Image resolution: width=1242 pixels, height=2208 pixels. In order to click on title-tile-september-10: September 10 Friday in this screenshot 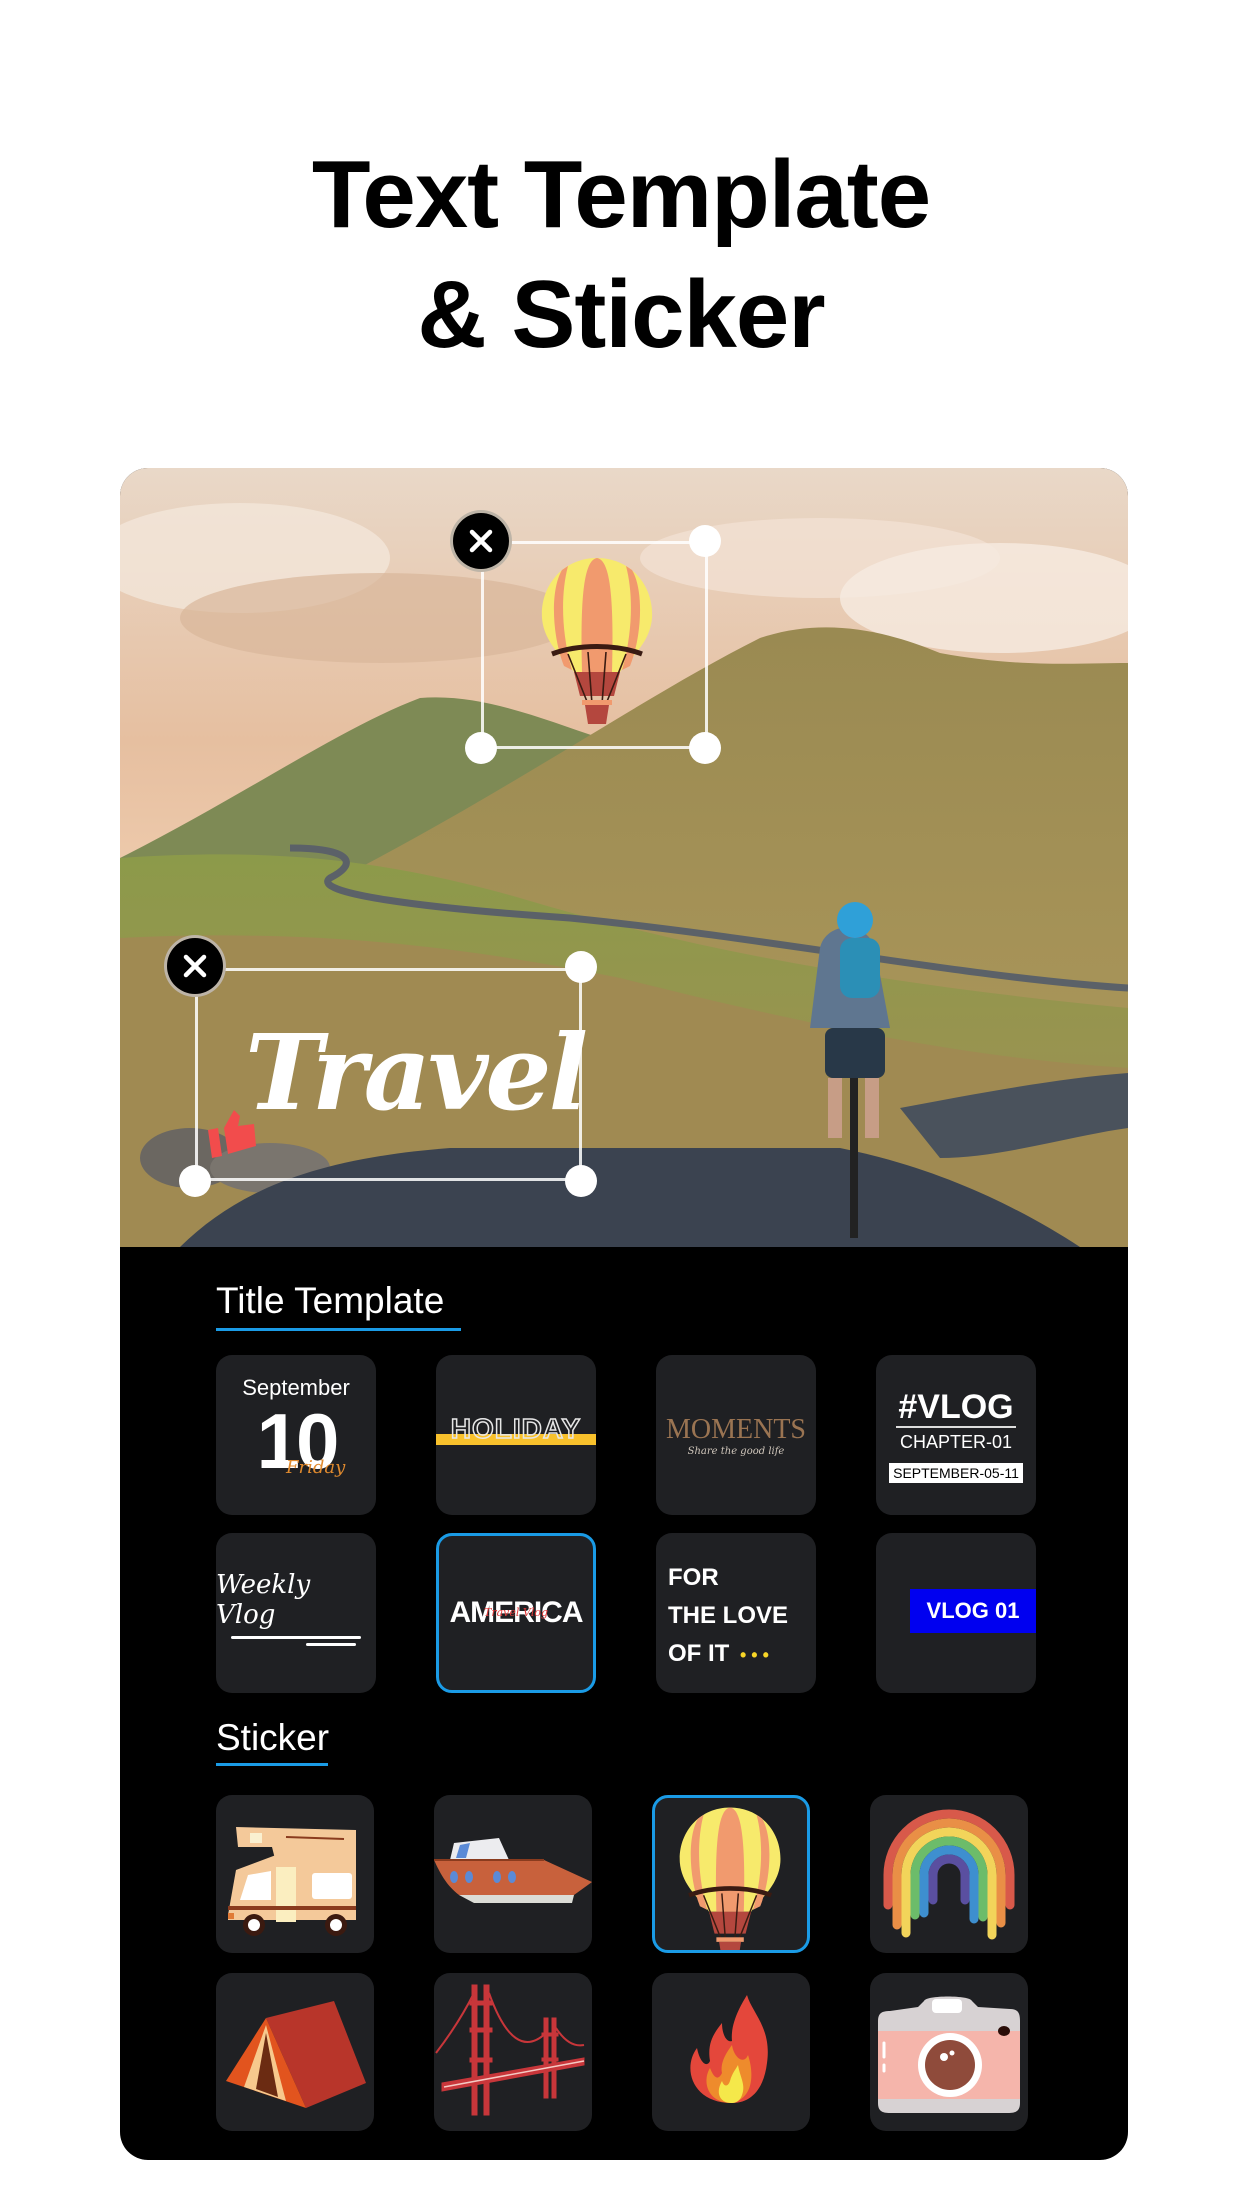, I will do `click(296, 1435)`.